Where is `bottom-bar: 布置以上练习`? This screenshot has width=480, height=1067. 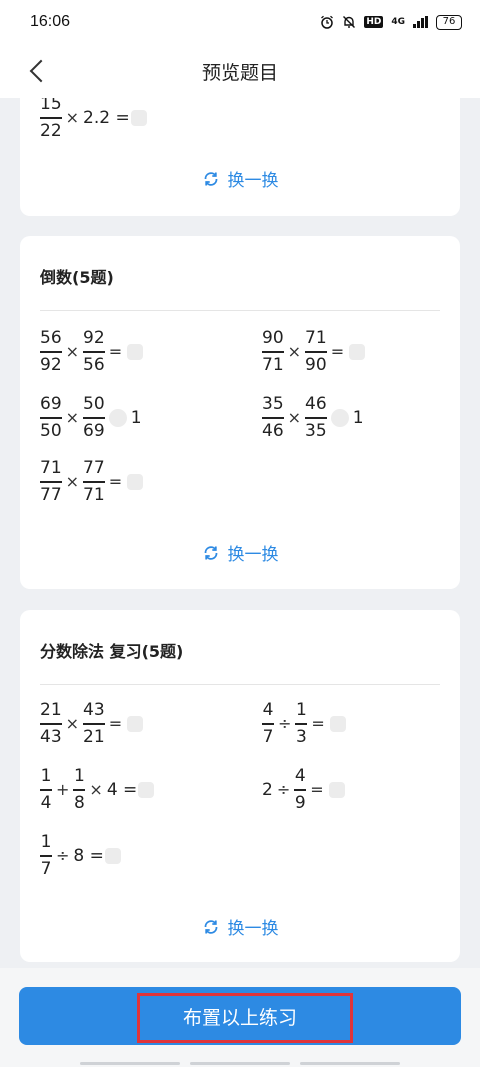 bottom-bar: 布置以上练习 is located at coordinates (240, 1017).